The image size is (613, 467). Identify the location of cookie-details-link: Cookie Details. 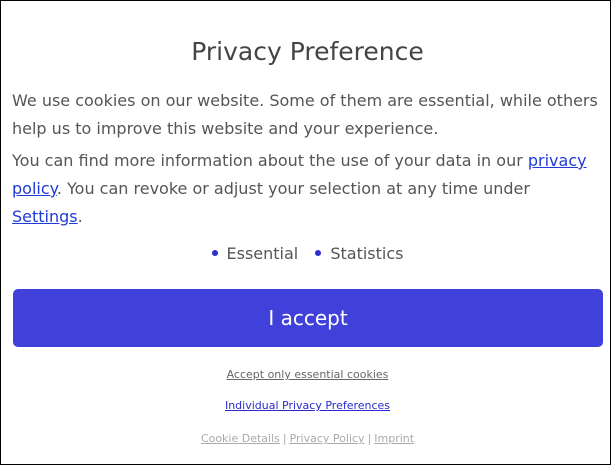
(240, 438).